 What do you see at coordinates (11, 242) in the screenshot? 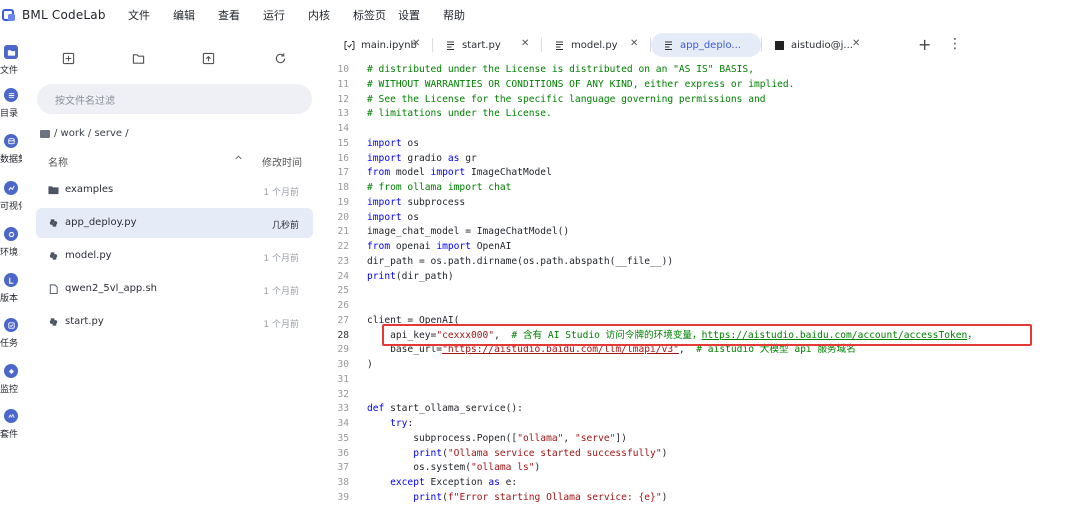
I see `activity-item-环境: 环境` at bounding box center [11, 242].